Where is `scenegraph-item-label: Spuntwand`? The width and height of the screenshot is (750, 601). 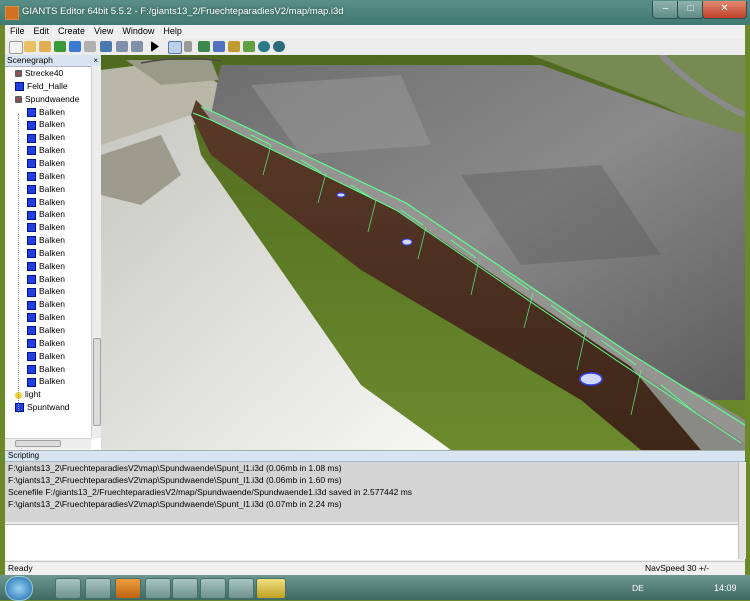
scenegraph-item-label: Spuntwand is located at coordinates (48, 407).